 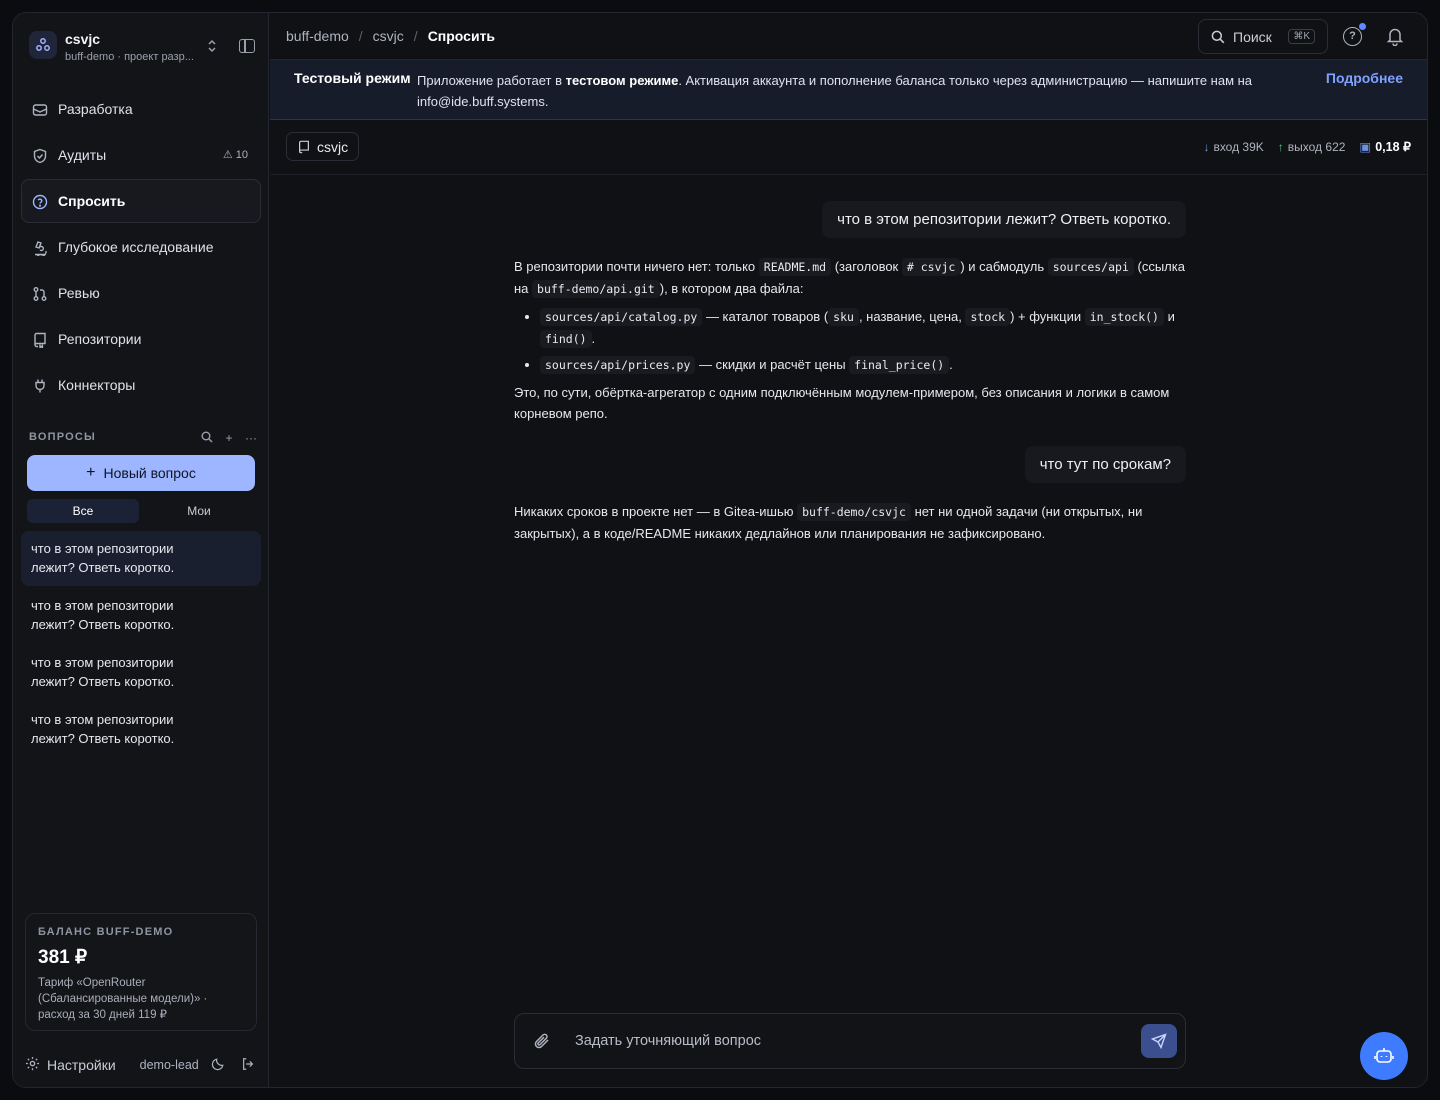 What do you see at coordinates (41, 248) in the screenshot?
I see `microscope-icon` at bounding box center [41, 248].